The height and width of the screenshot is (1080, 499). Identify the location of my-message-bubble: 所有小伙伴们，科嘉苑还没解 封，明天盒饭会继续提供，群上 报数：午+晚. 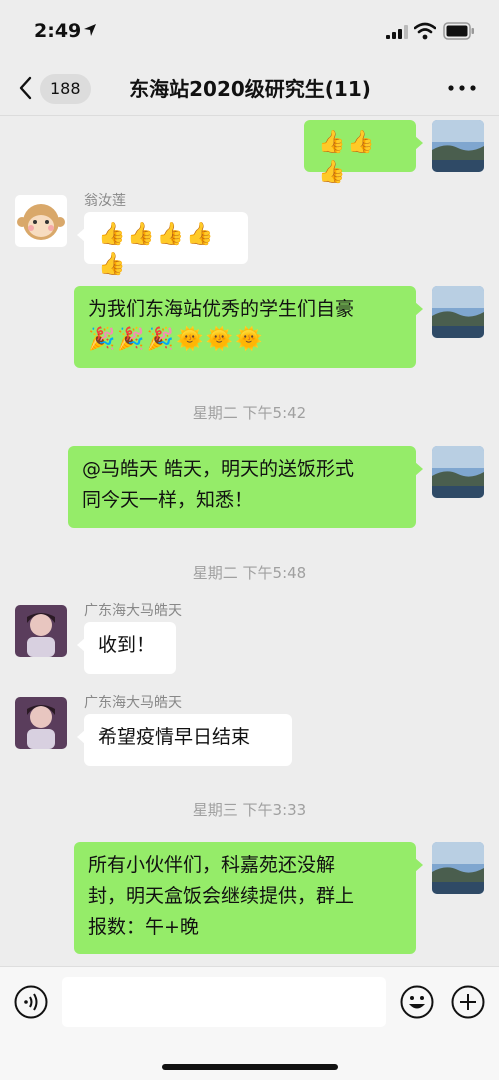
(248, 898).